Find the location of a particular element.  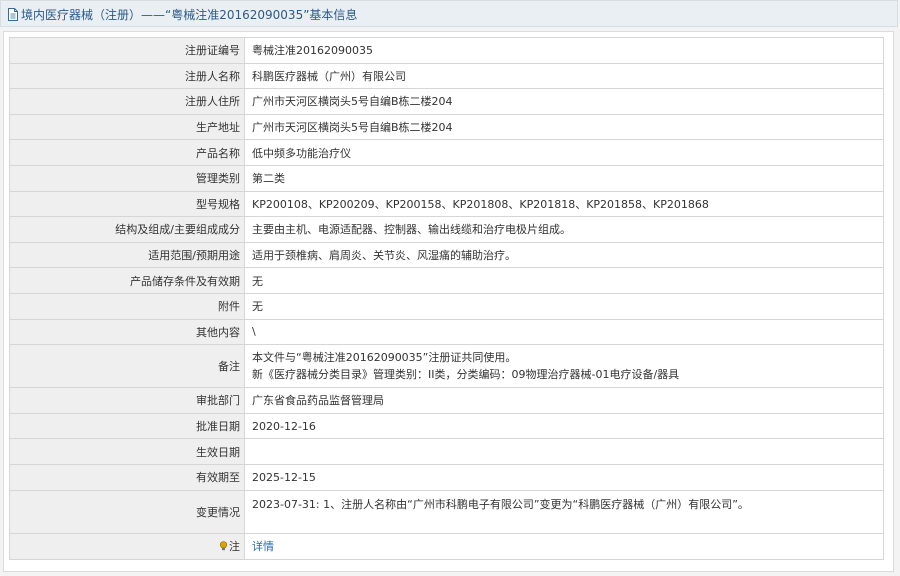

table-row: 适用范围/预期用途 适用于颈椎病、肩周炎、关节炎、风湿痛的辅助治疗。 is located at coordinates (446, 255).